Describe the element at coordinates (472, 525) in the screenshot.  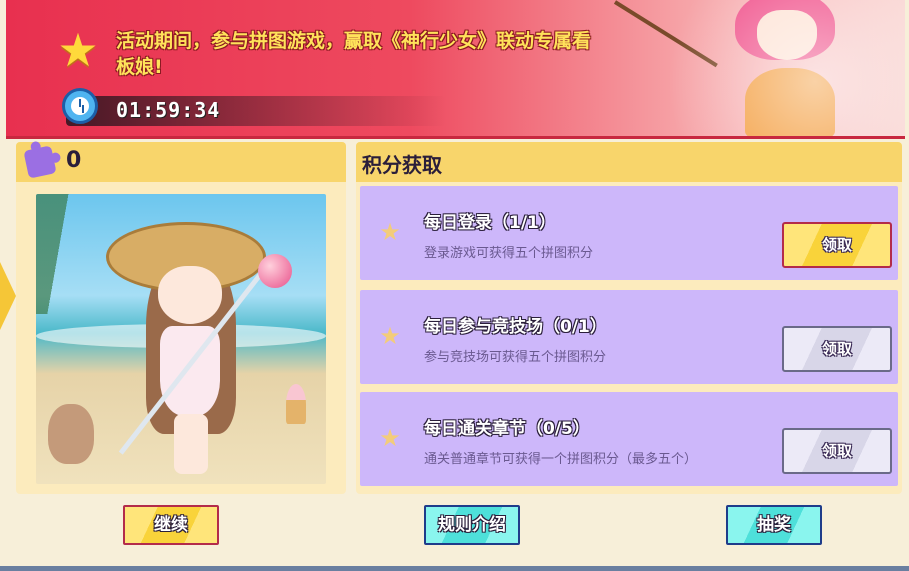
I see `rules-button: 规则介绍` at that location.